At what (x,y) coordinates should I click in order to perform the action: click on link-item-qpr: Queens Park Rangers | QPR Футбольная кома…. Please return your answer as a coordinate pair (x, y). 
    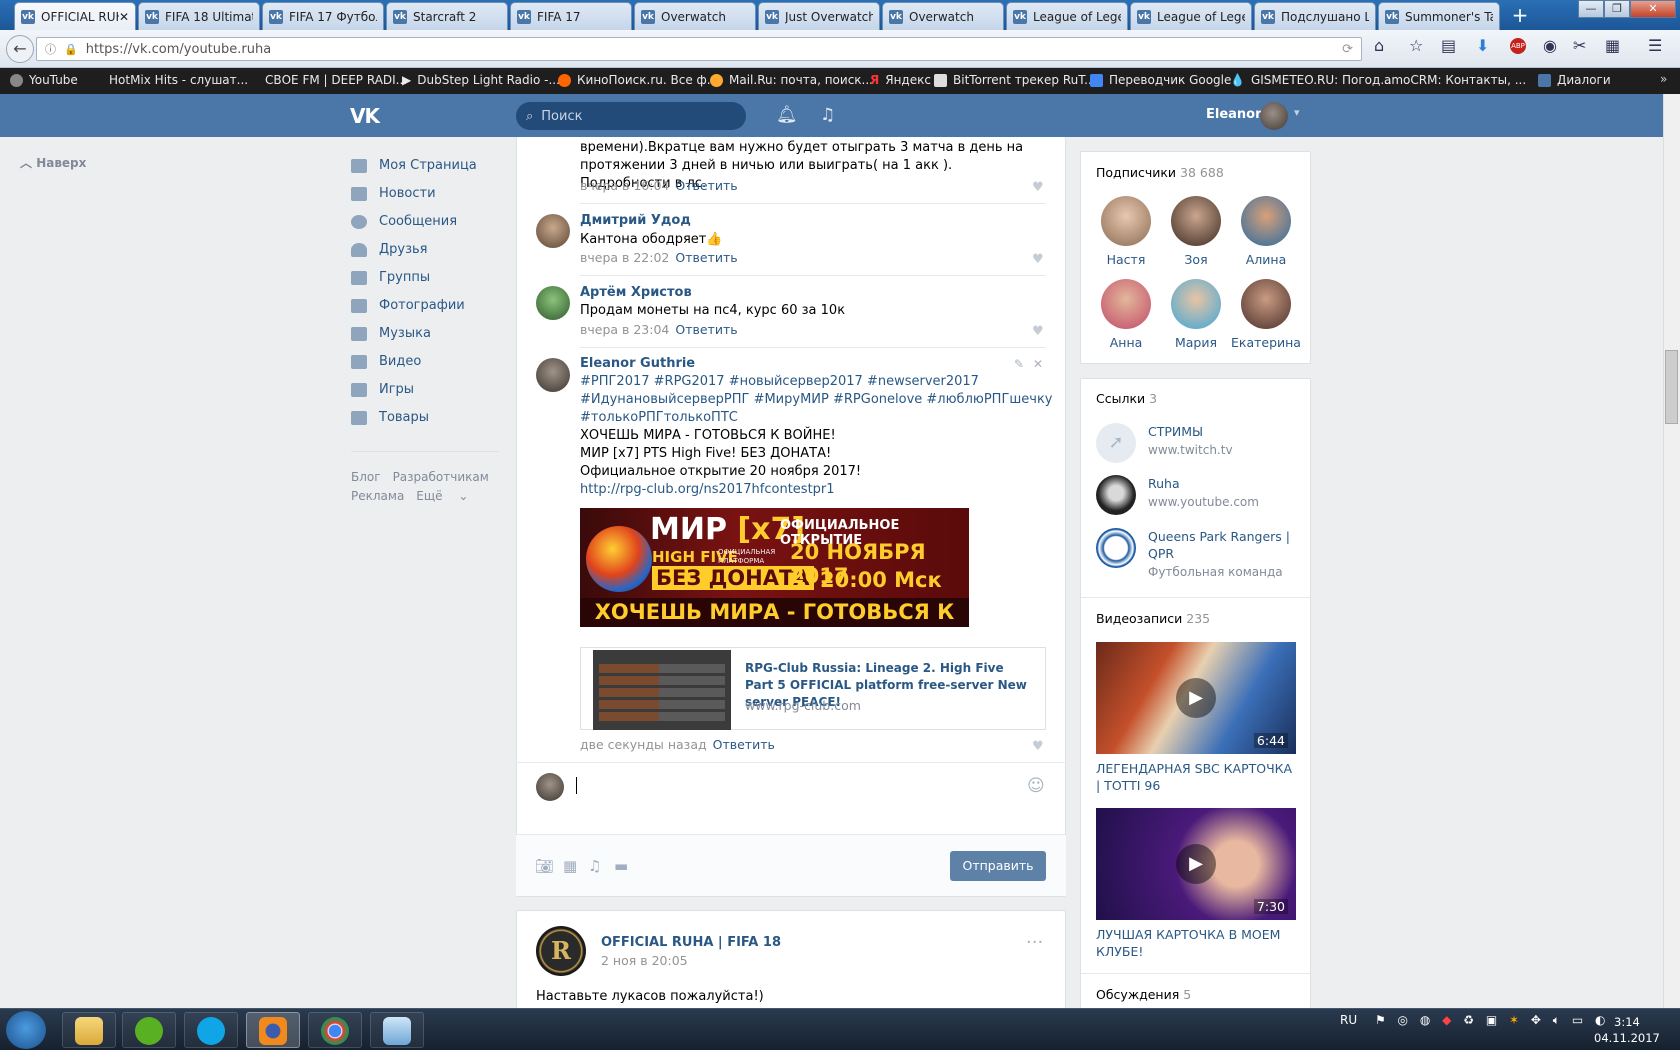
    Looking at the image, I should click on (1196, 553).